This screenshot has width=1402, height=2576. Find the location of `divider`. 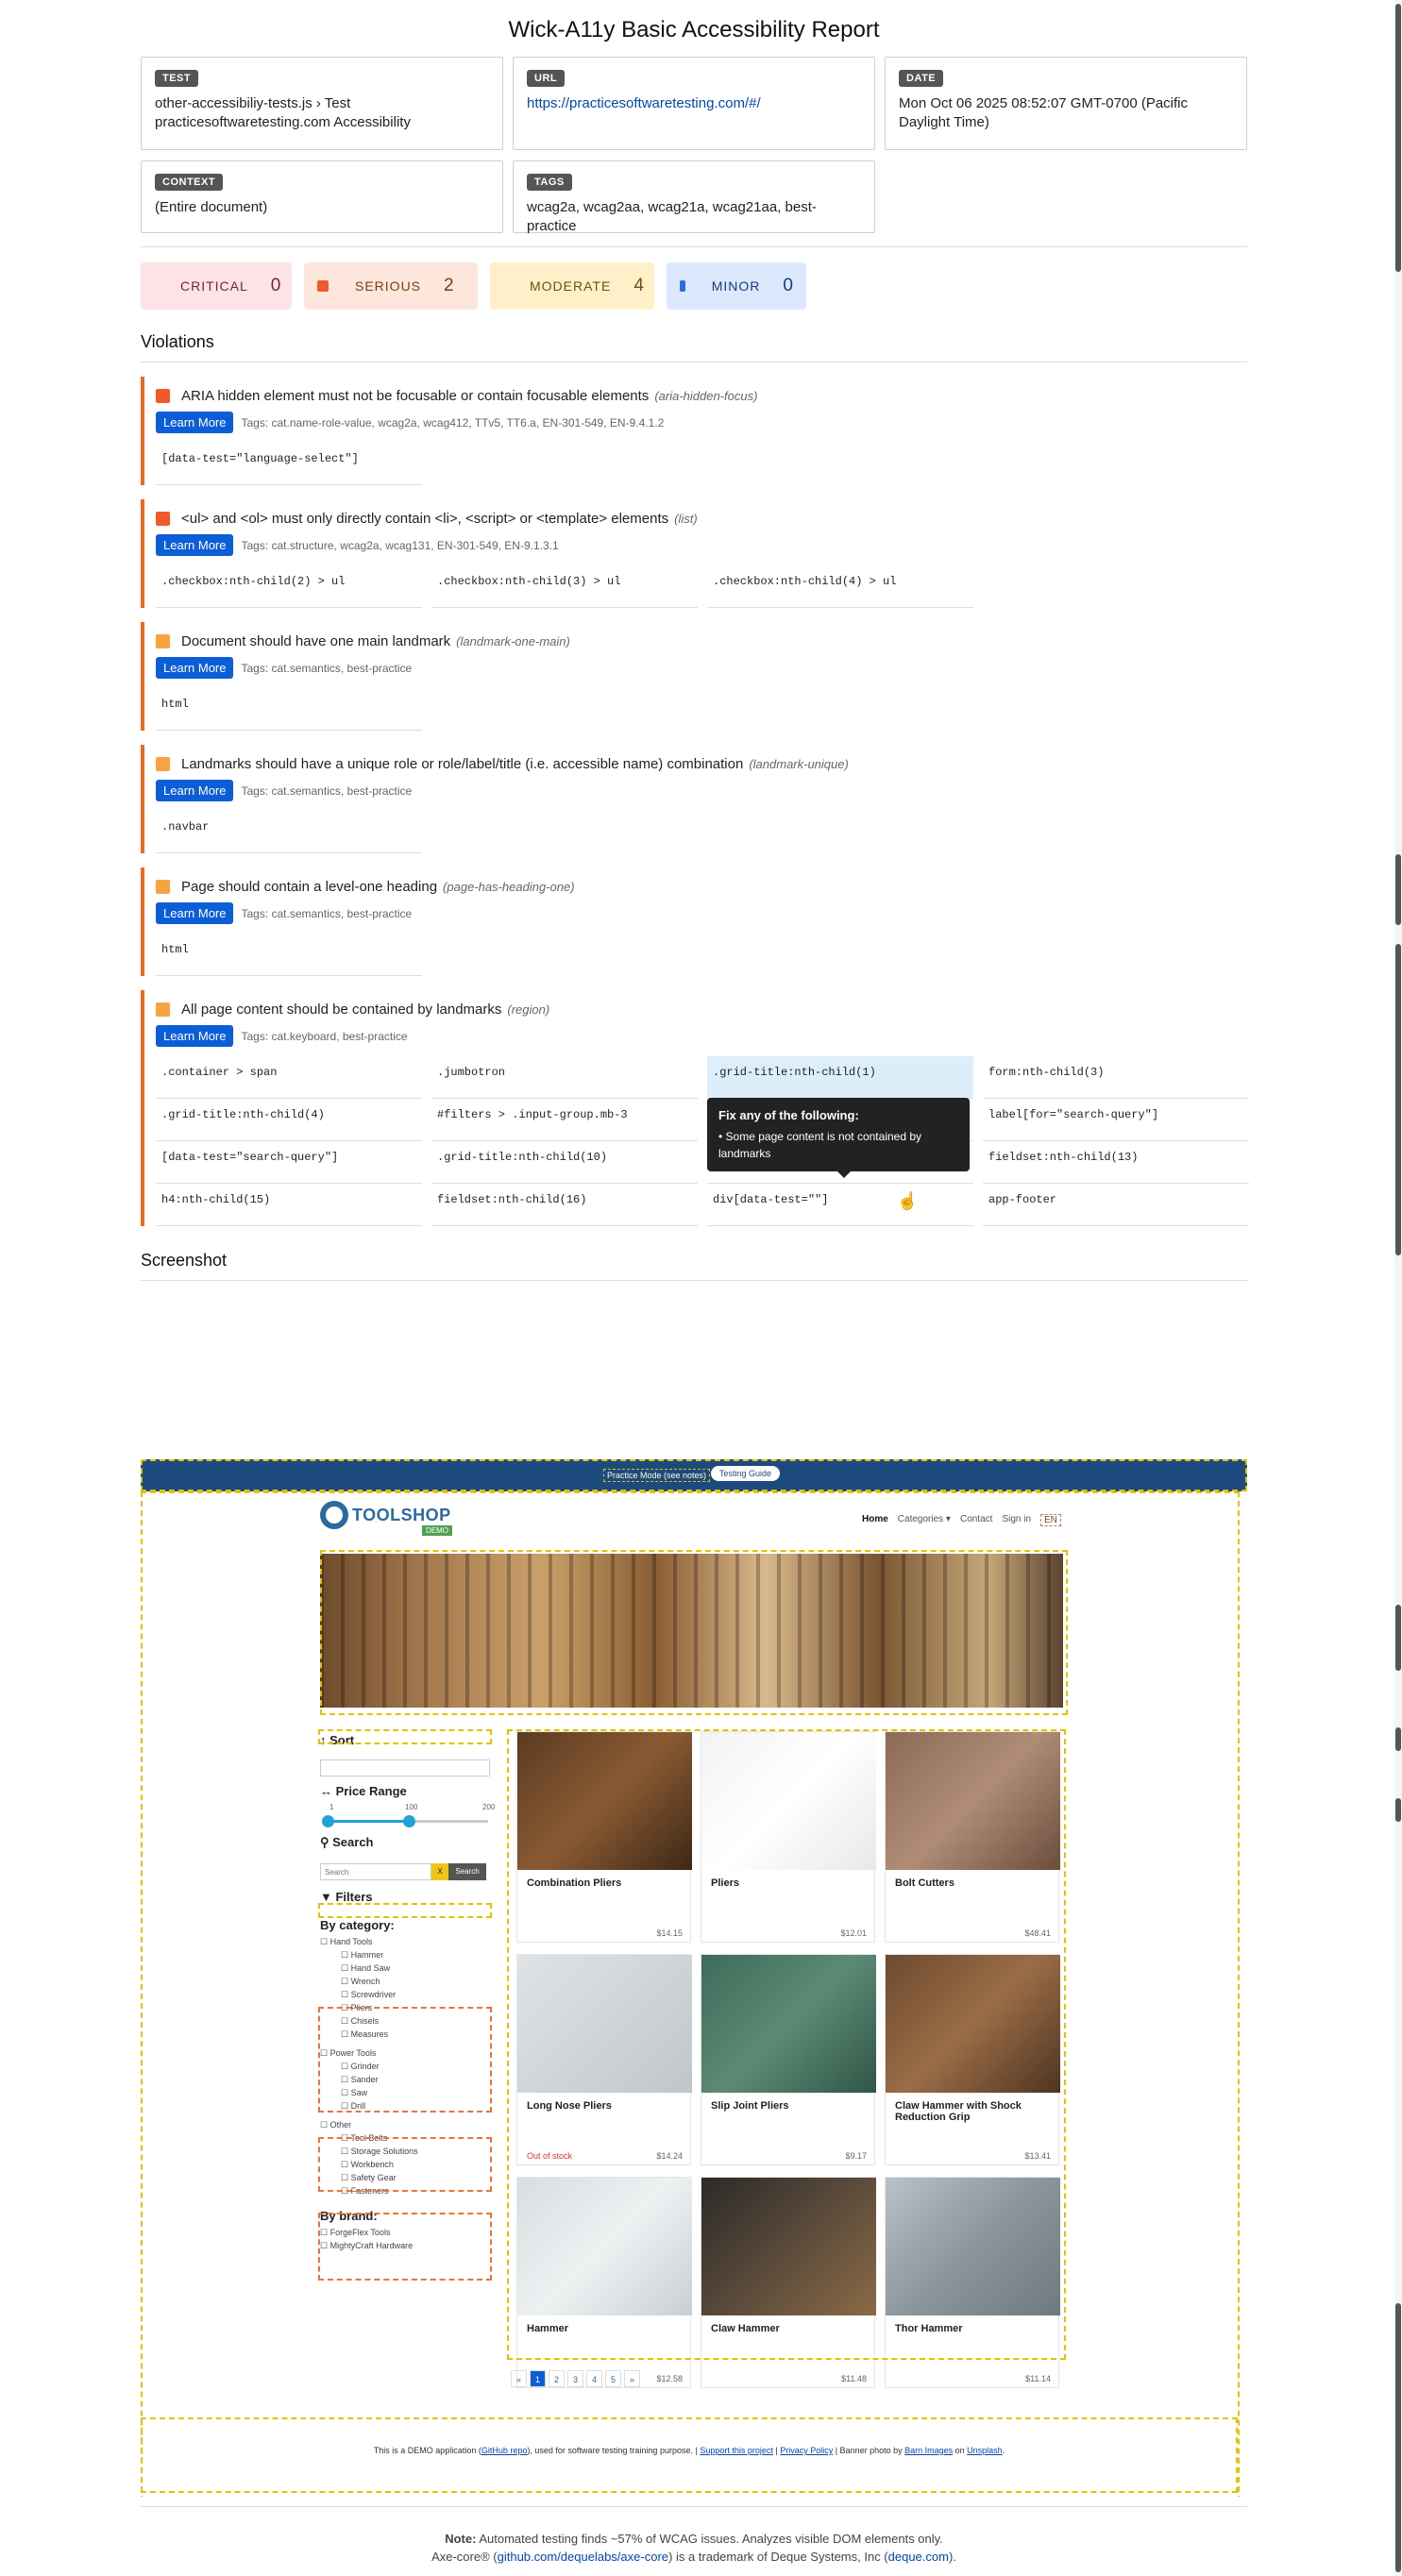

divider is located at coordinates (694, 246).